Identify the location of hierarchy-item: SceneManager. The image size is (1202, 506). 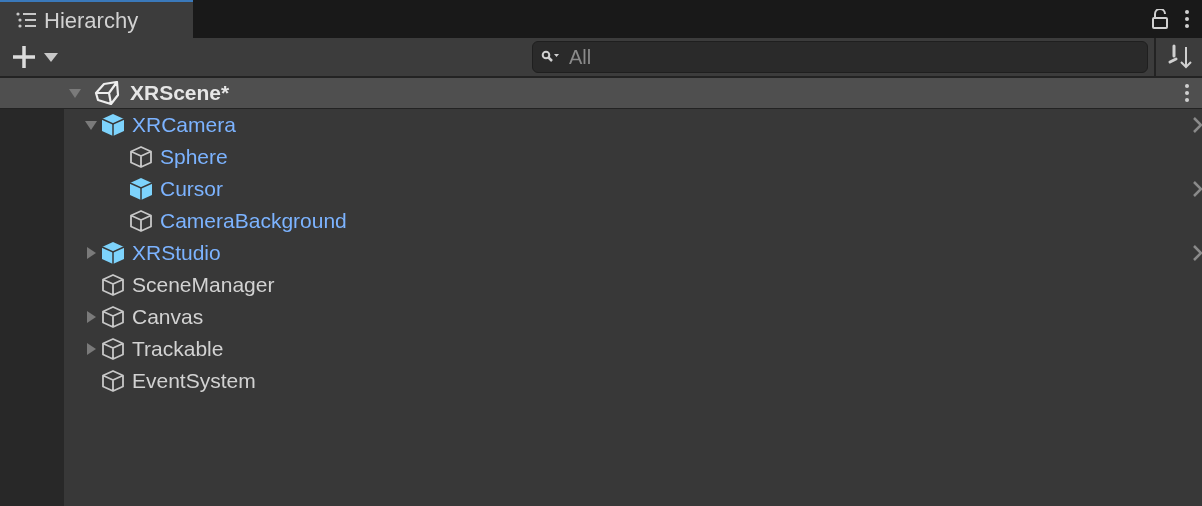
(203, 285).